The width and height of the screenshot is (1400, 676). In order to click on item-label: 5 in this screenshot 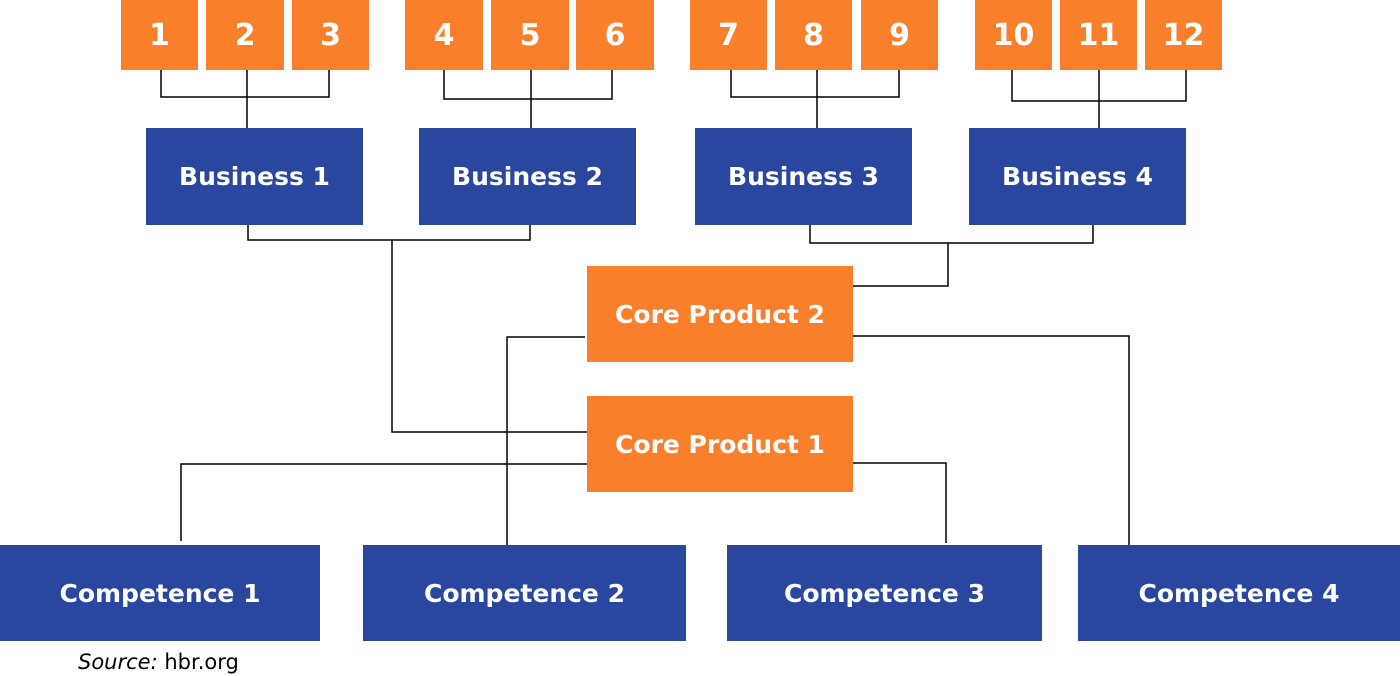, I will do `click(530, 35)`.